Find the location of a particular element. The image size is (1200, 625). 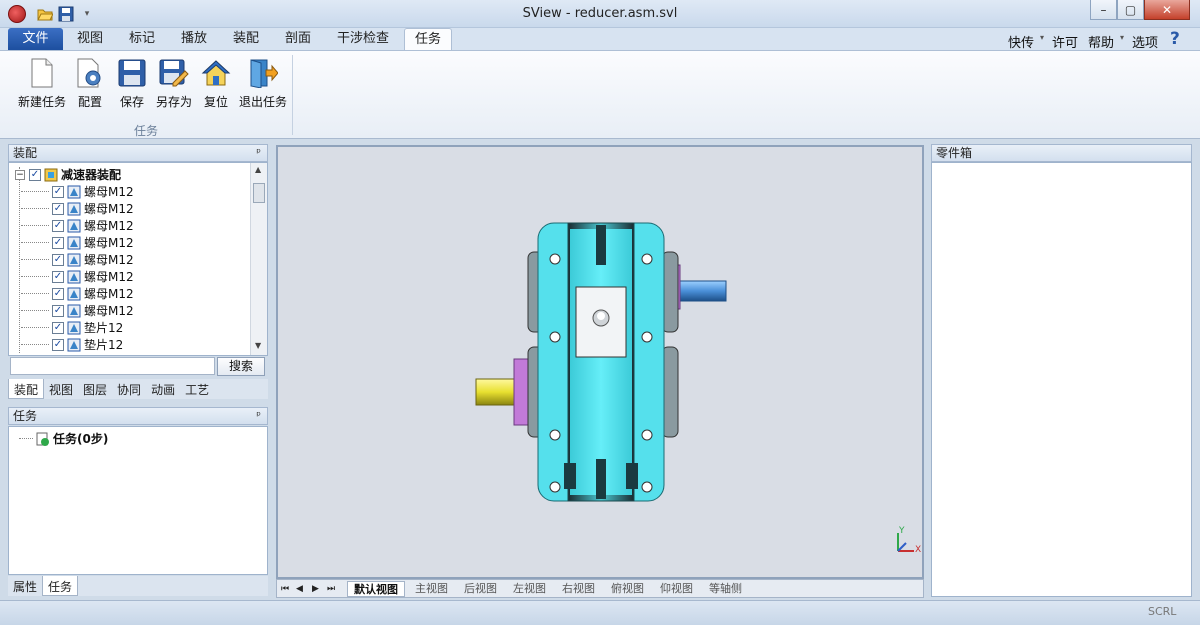

menu-options: 选项 is located at coordinates (1145, 41).